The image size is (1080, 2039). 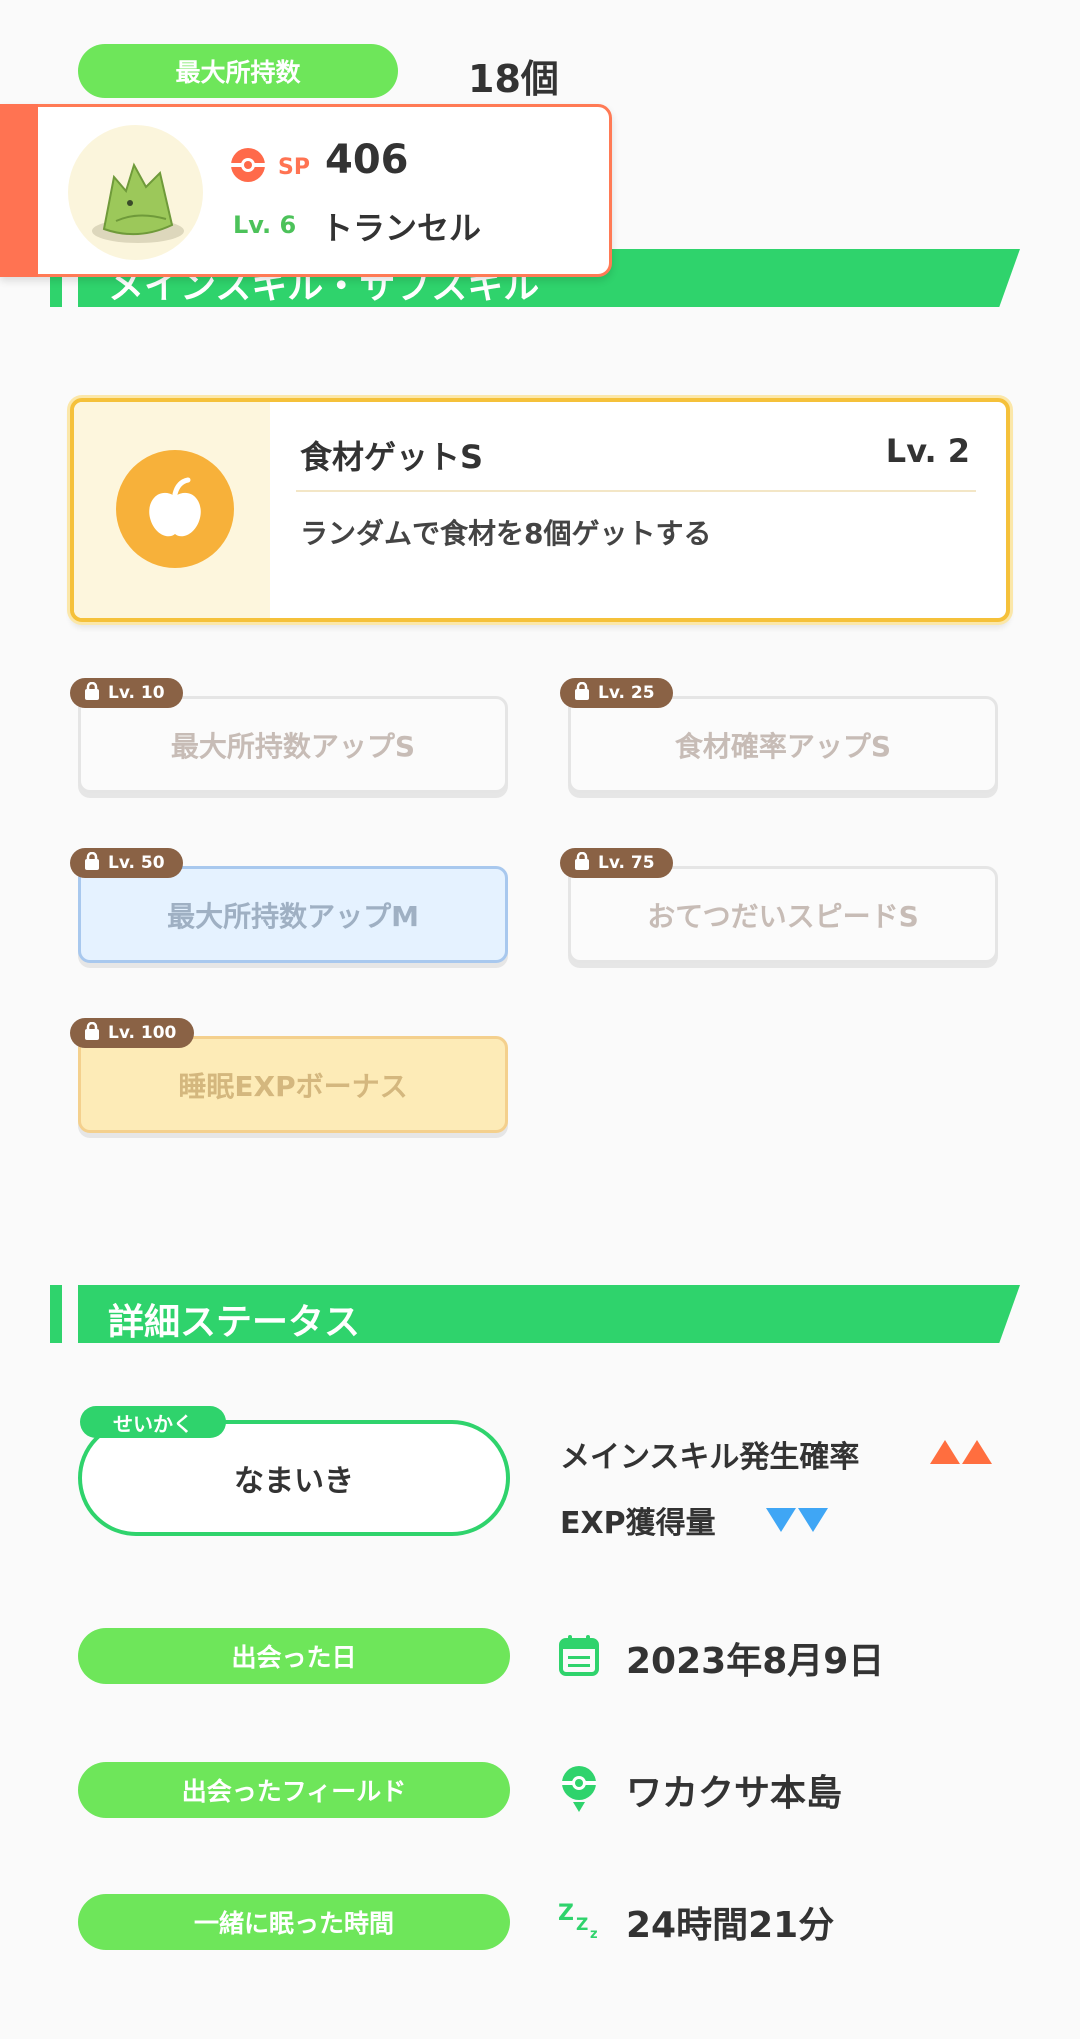 I want to click on nature-effect-up-label: メインスキル発生確率, so click(x=710, y=1457).